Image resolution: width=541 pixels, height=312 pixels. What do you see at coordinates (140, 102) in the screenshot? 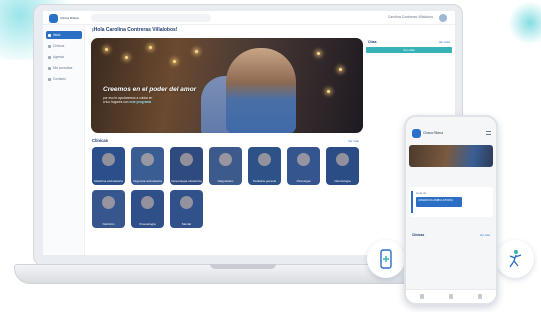
I see `hero-subtitle-highlight: este programa` at bounding box center [140, 102].